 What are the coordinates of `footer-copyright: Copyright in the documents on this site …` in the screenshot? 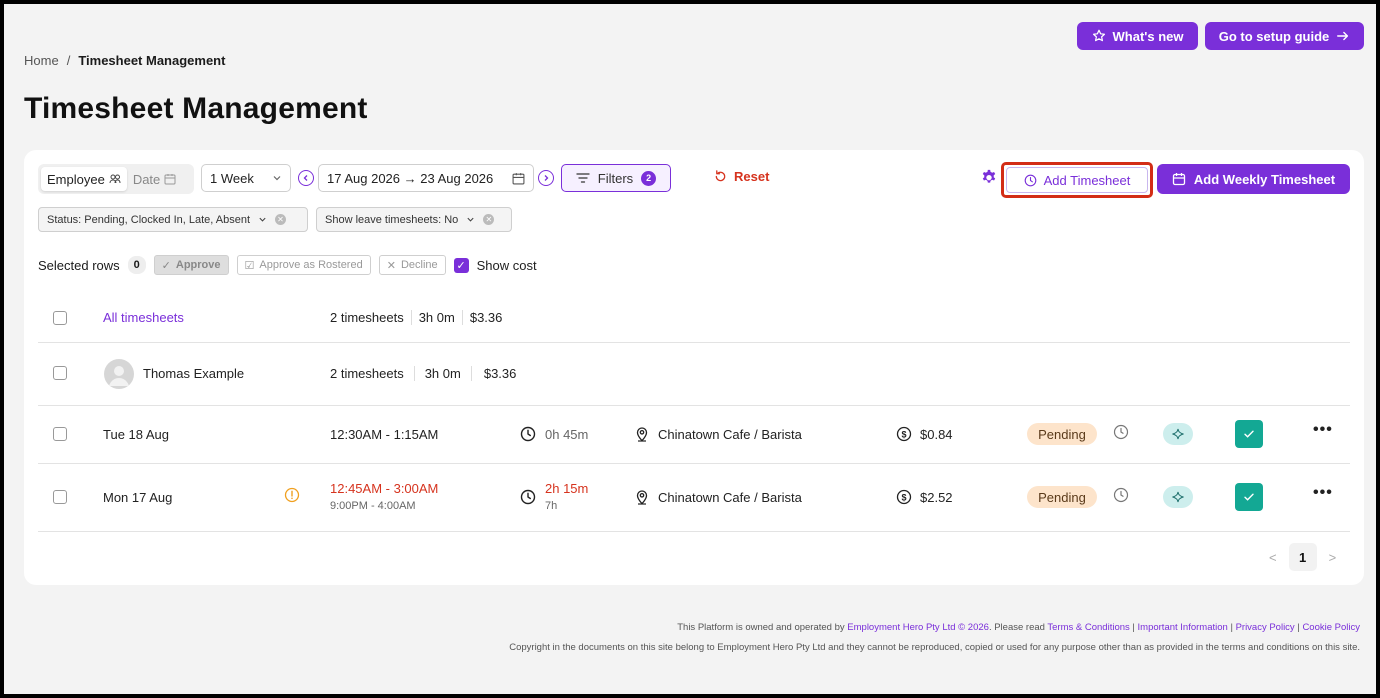 It's located at (934, 647).